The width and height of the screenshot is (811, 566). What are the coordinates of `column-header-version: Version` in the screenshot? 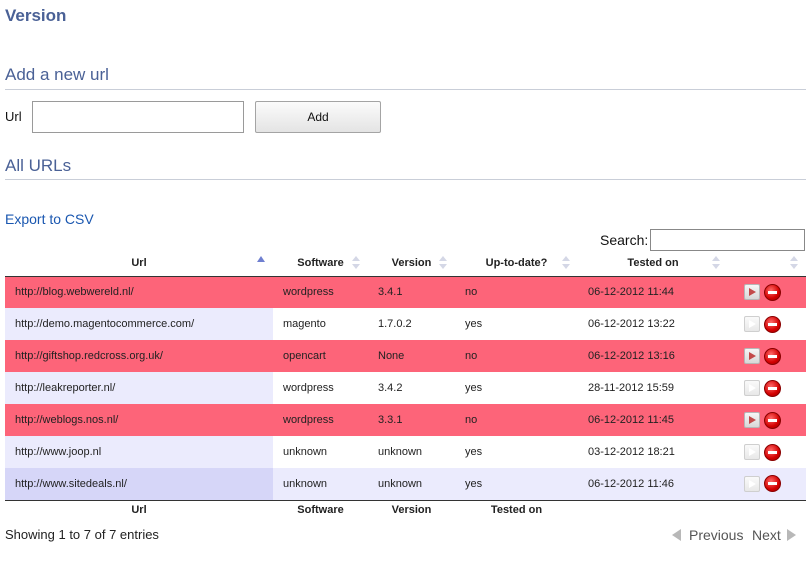 It's located at (411, 264).